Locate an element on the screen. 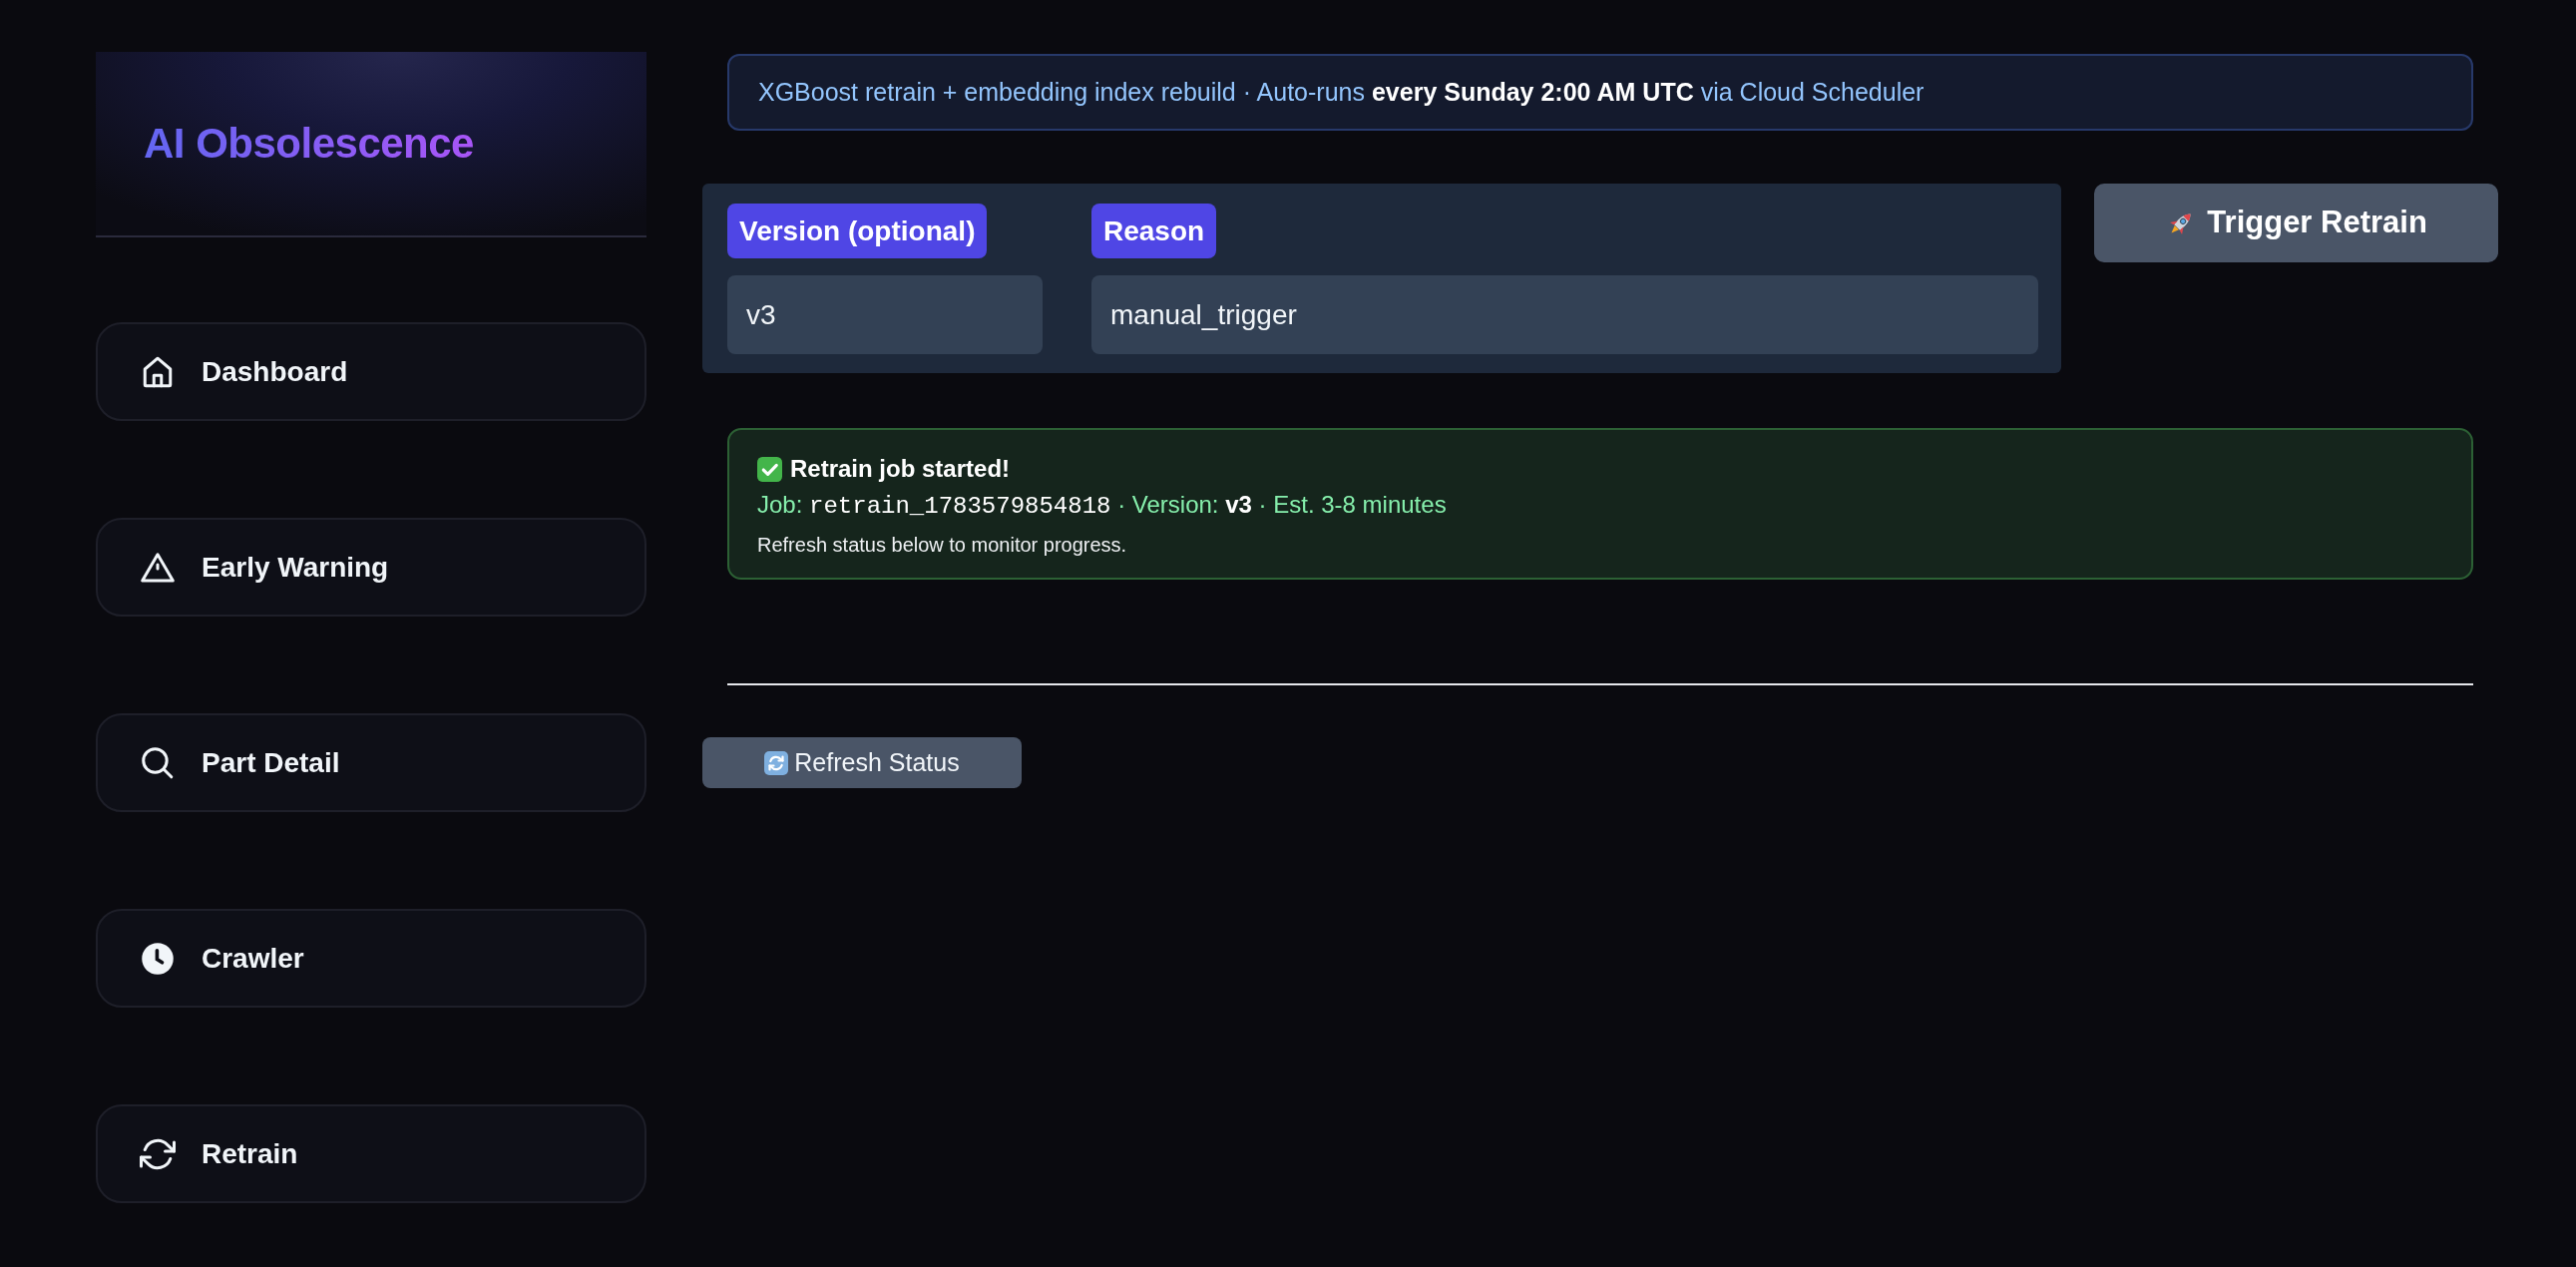 This screenshot has height=1267, width=2576. alert-note: Refresh status below to monitor progress. is located at coordinates (942, 545).